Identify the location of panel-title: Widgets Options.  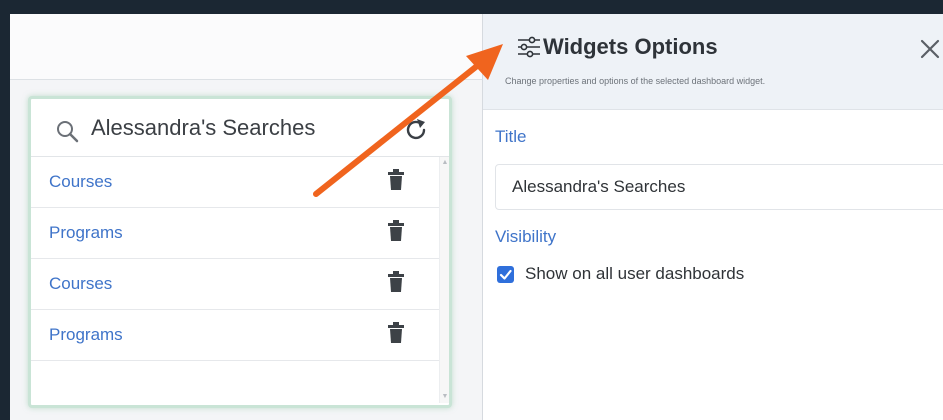
(630, 46).